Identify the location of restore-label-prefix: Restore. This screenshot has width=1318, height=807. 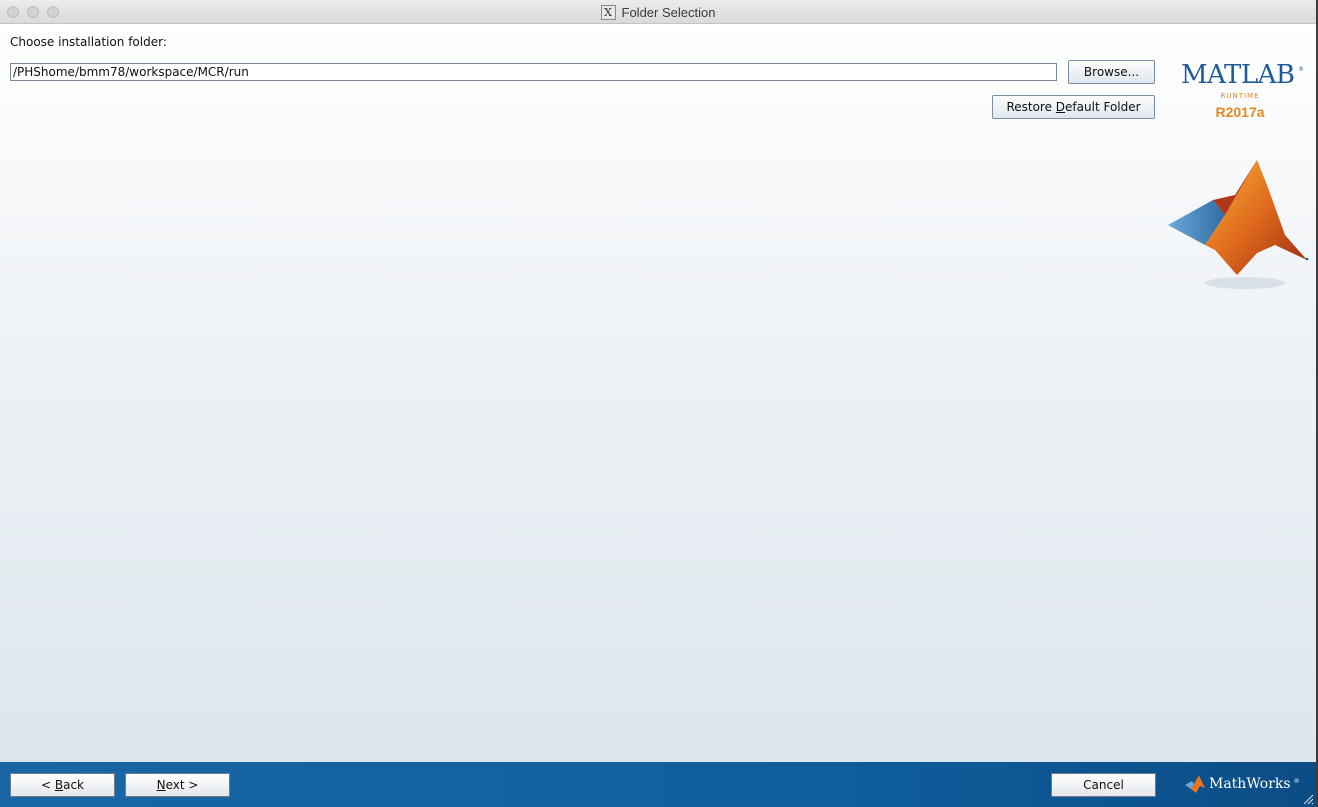
(1031, 107).